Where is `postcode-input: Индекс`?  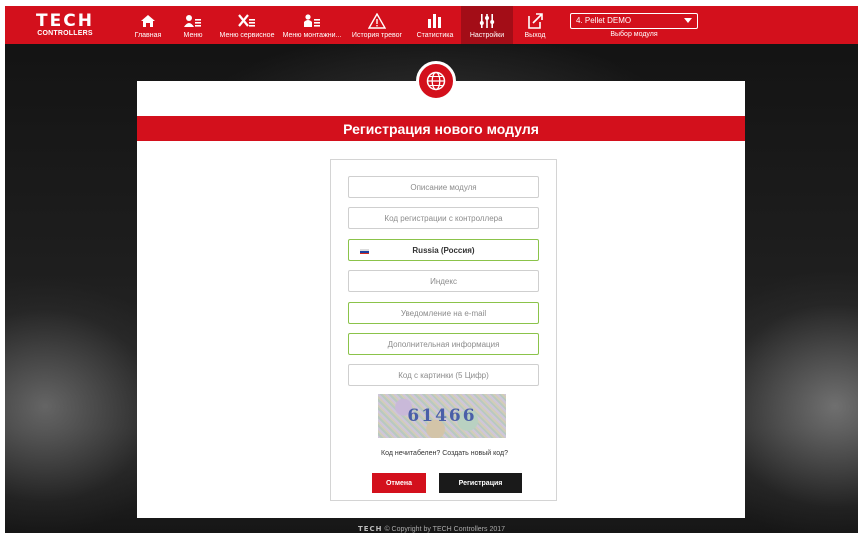 postcode-input: Индекс is located at coordinates (443, 281).